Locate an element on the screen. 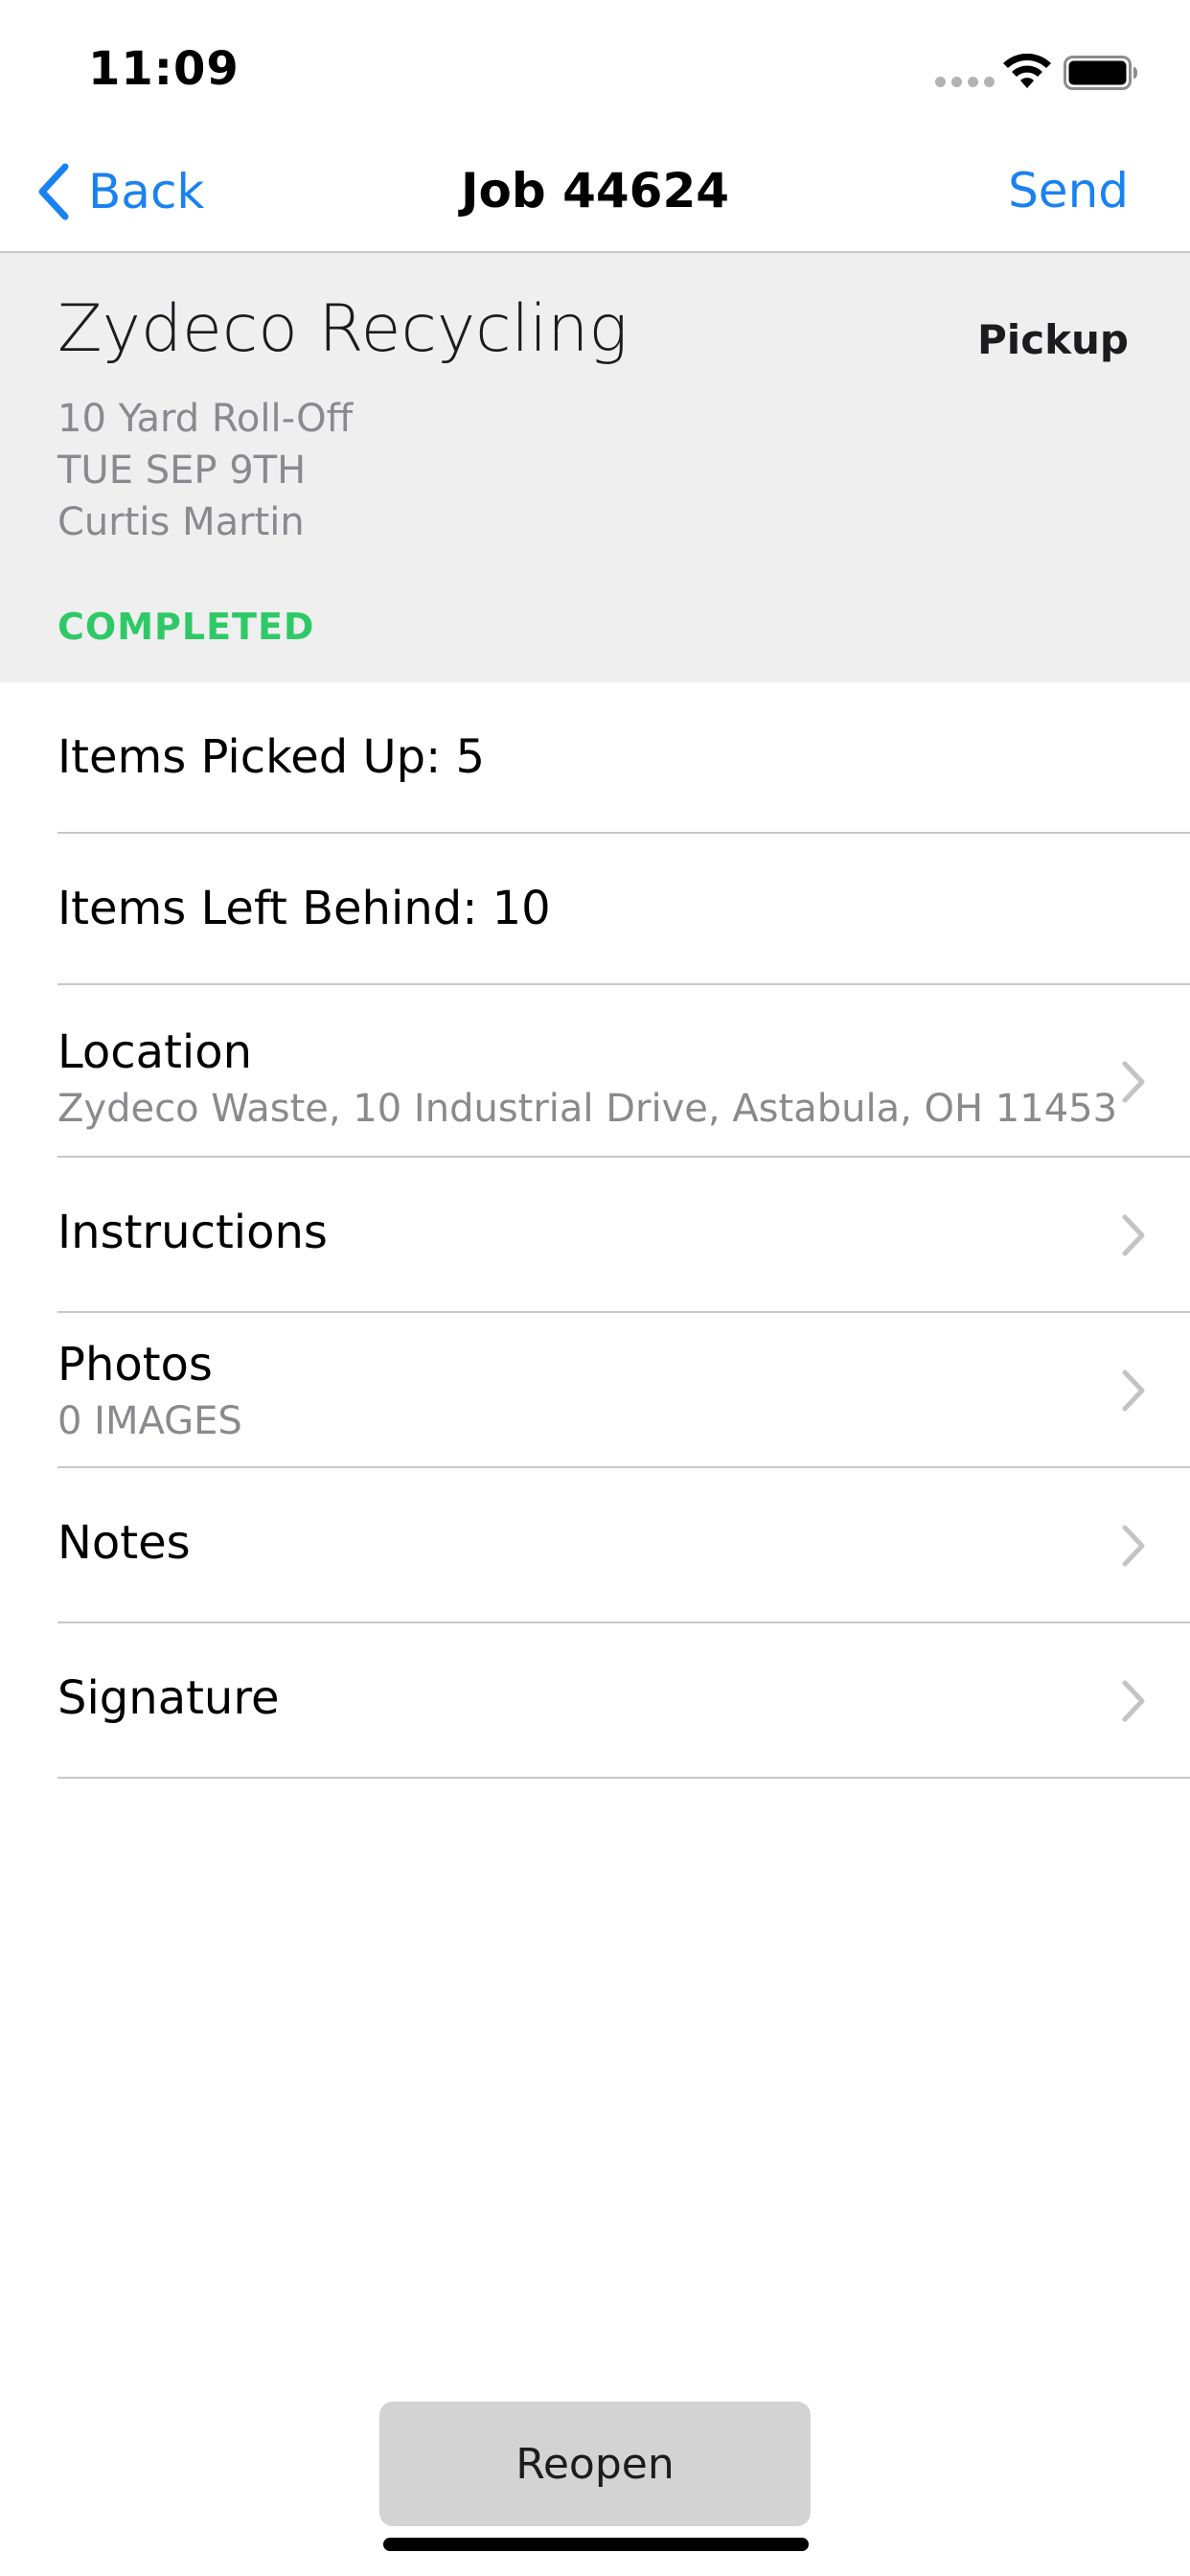 This screenshot has width=1190, height=2576. photos-count: 0 IMAGES is located at coordinates (150, 1421).